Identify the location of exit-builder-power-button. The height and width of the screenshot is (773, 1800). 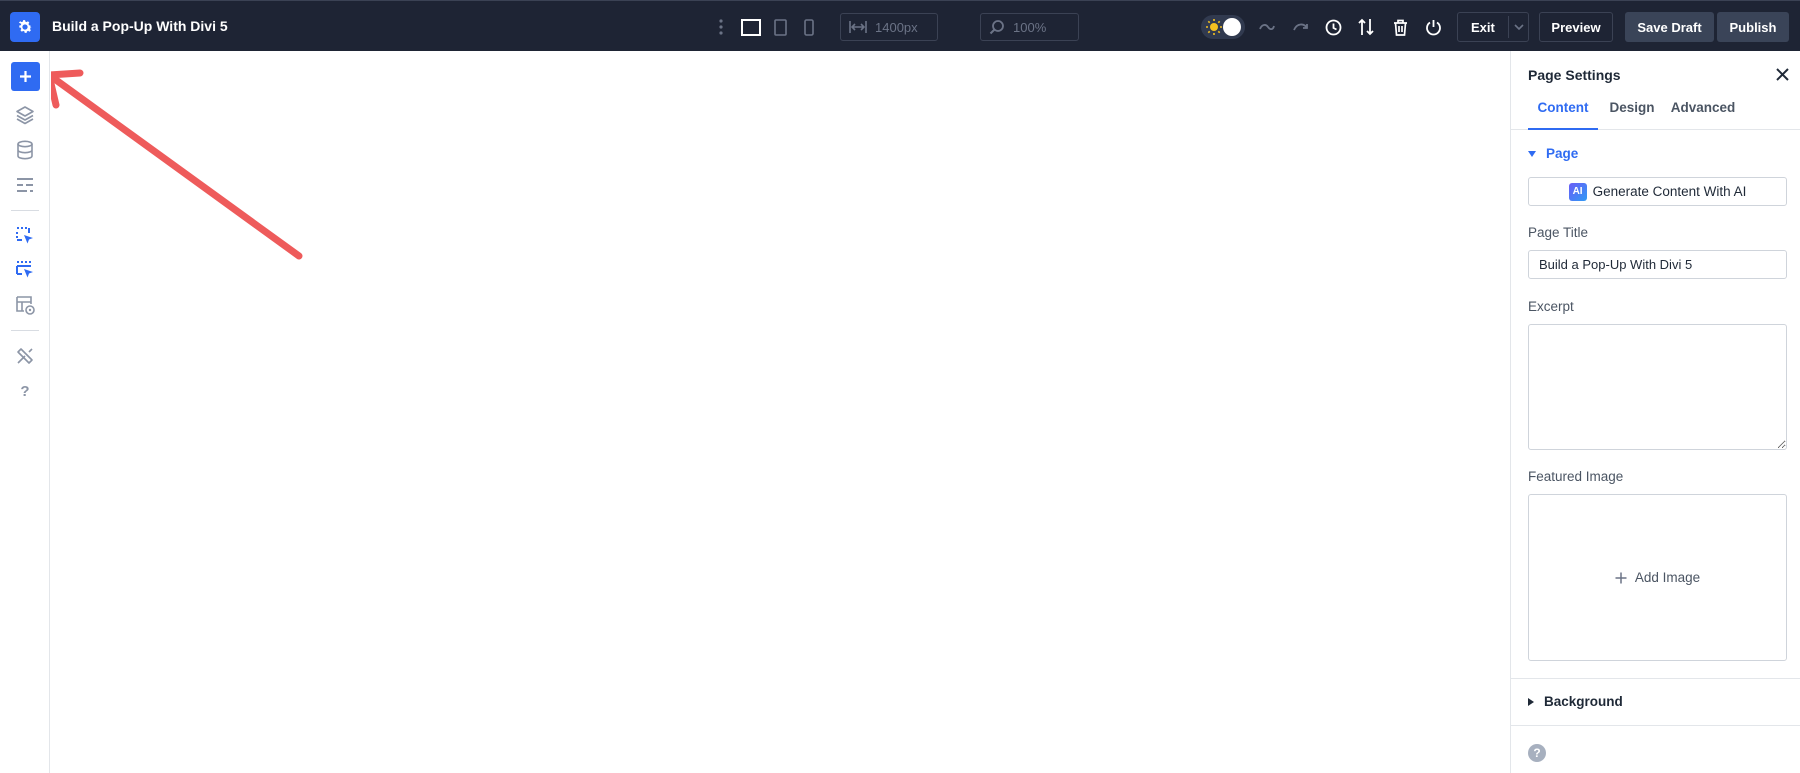
(1433, 27).